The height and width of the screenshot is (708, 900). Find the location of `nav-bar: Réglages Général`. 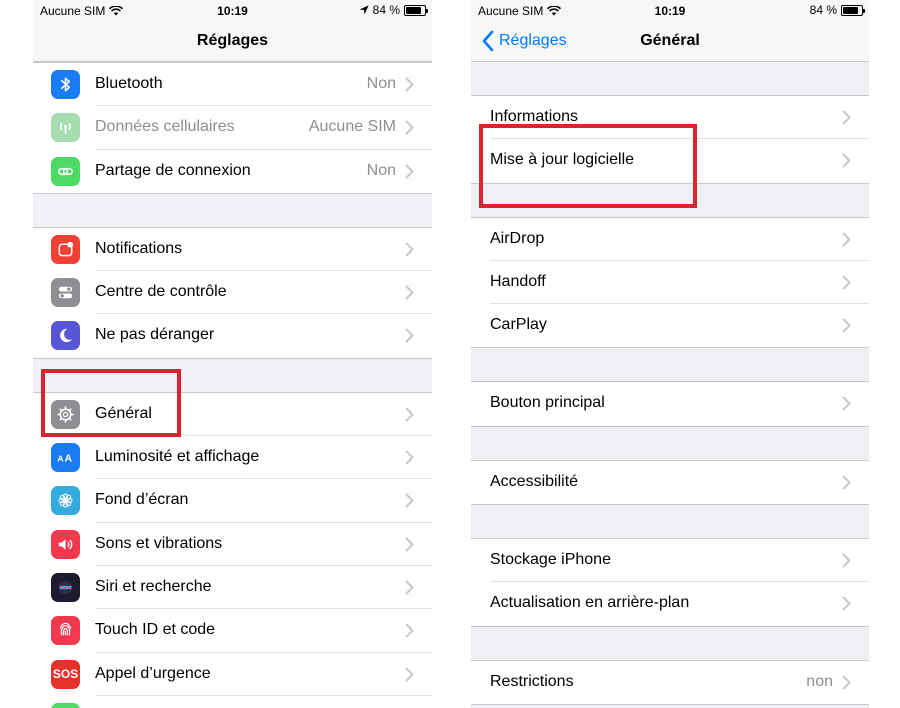

nav-bar: Réglages Général is located at coordinates (670, 42).